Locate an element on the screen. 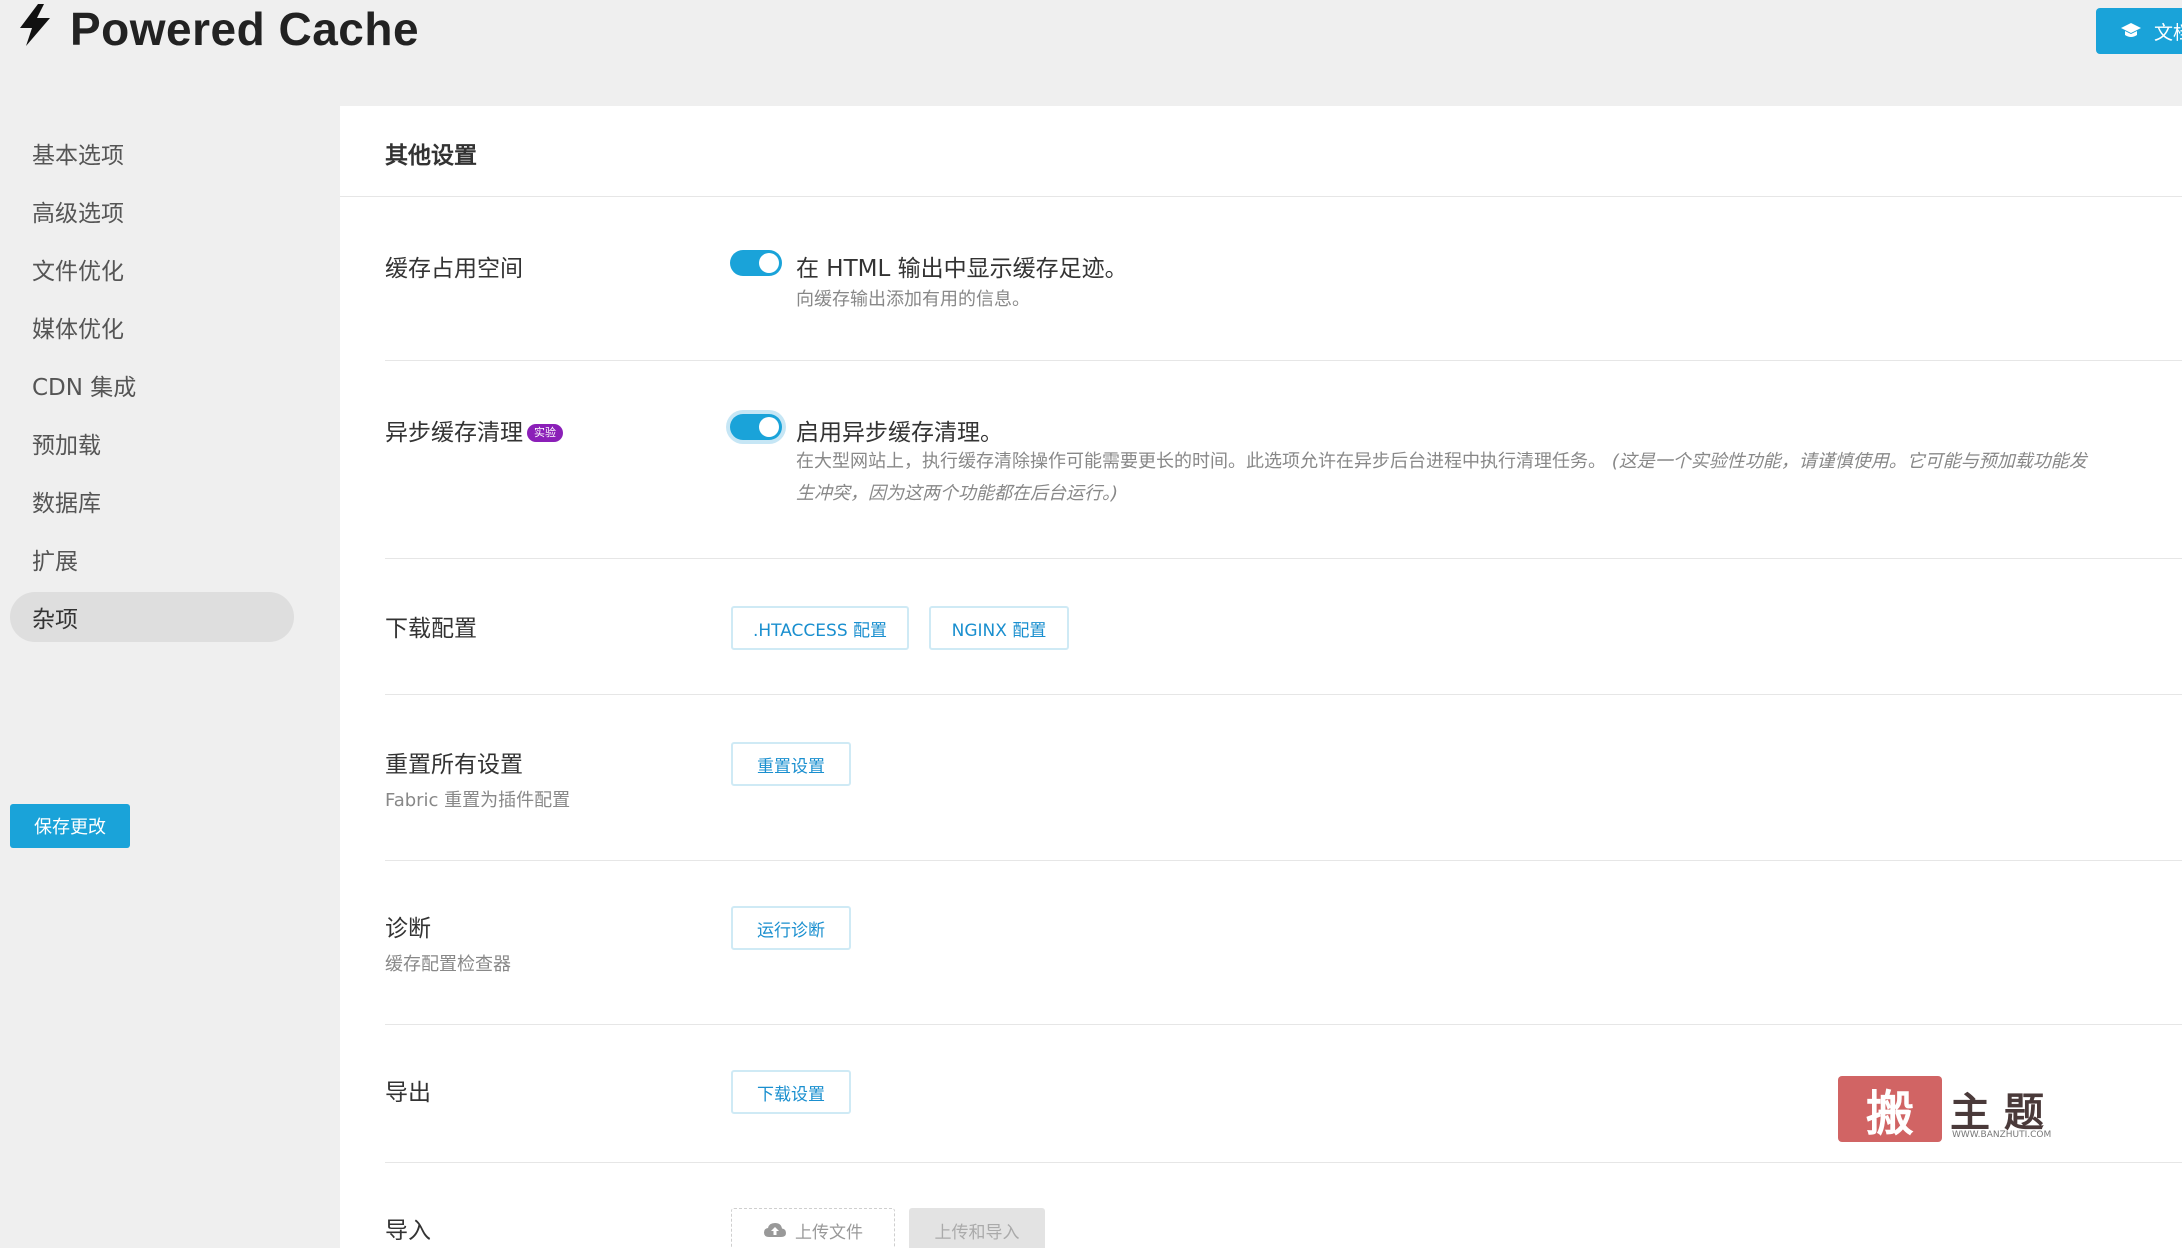  save-changes-button: 保存更改 is located at coordinates (70, 826).